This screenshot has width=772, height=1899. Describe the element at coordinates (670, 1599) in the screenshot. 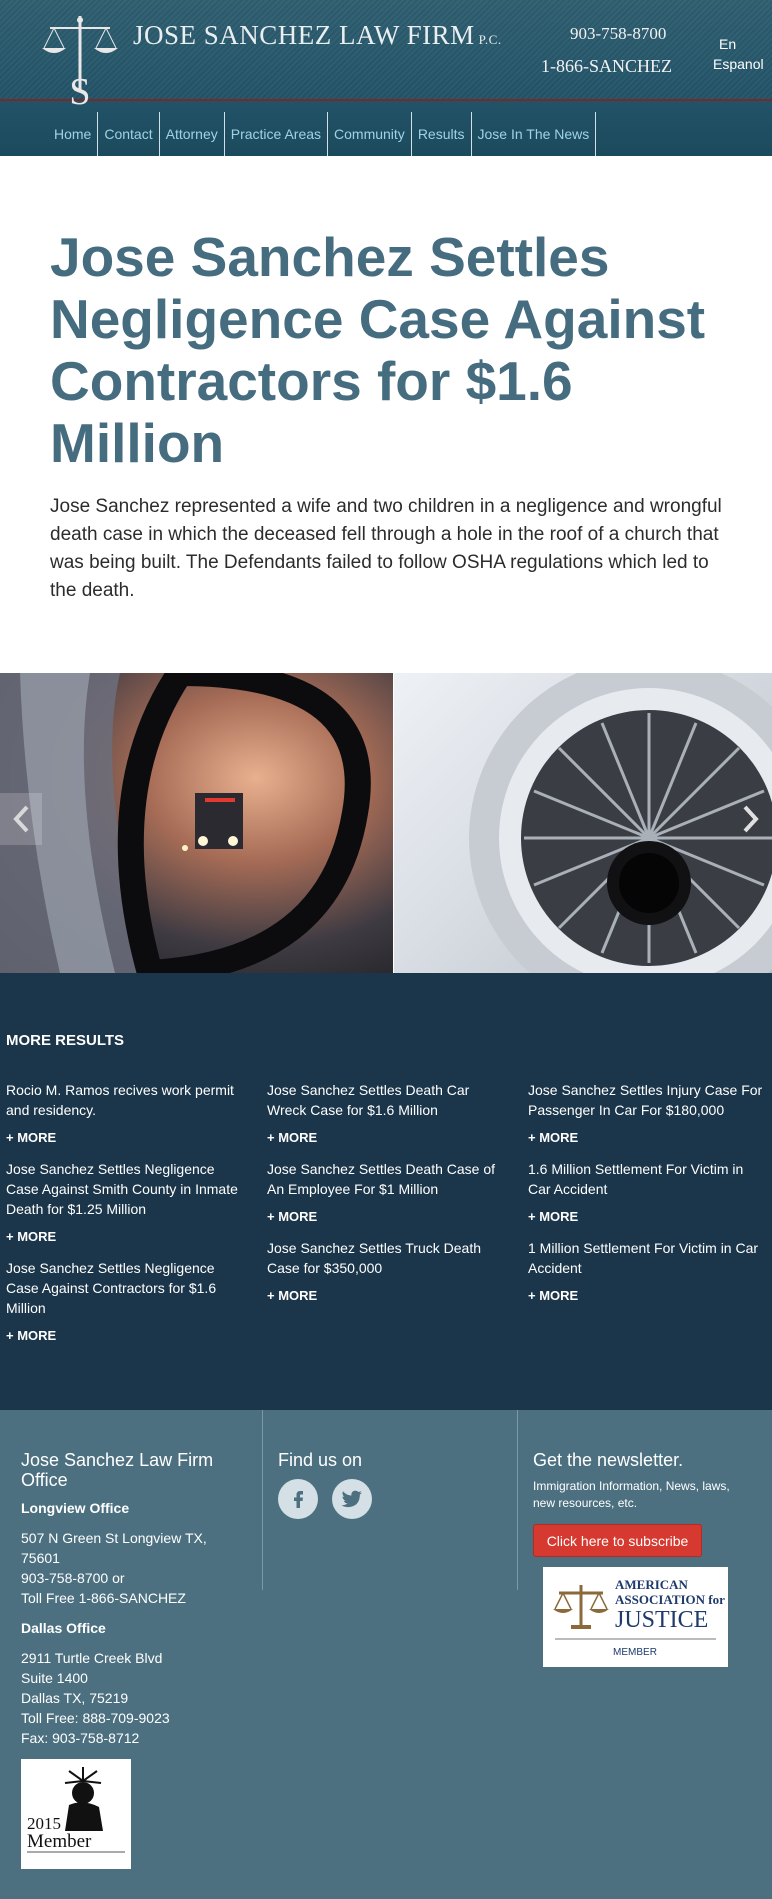

I see `aaj-line2: ASSOCIATION for` at that location.